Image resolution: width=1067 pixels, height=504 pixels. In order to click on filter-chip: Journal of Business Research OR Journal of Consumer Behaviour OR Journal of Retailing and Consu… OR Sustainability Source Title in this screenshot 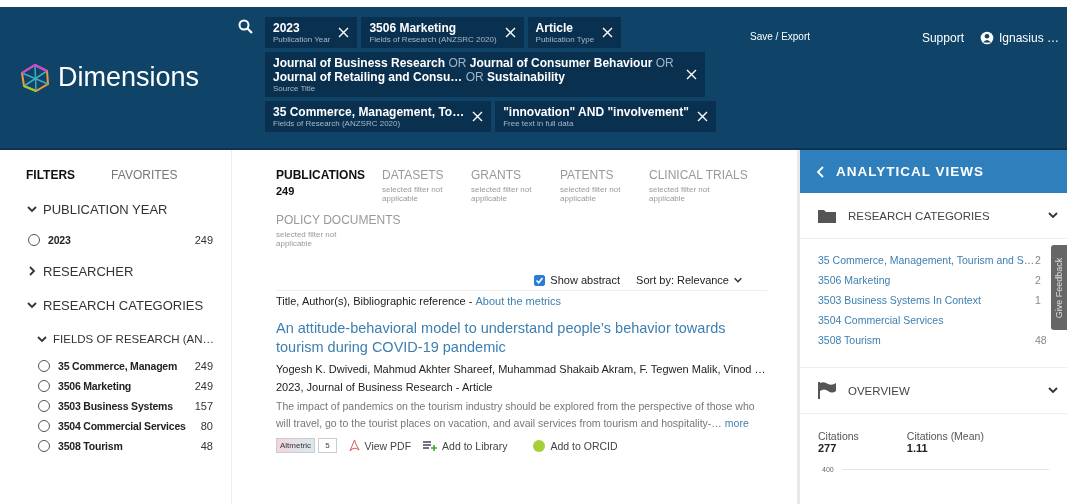, I will do `click(485, 74)`.